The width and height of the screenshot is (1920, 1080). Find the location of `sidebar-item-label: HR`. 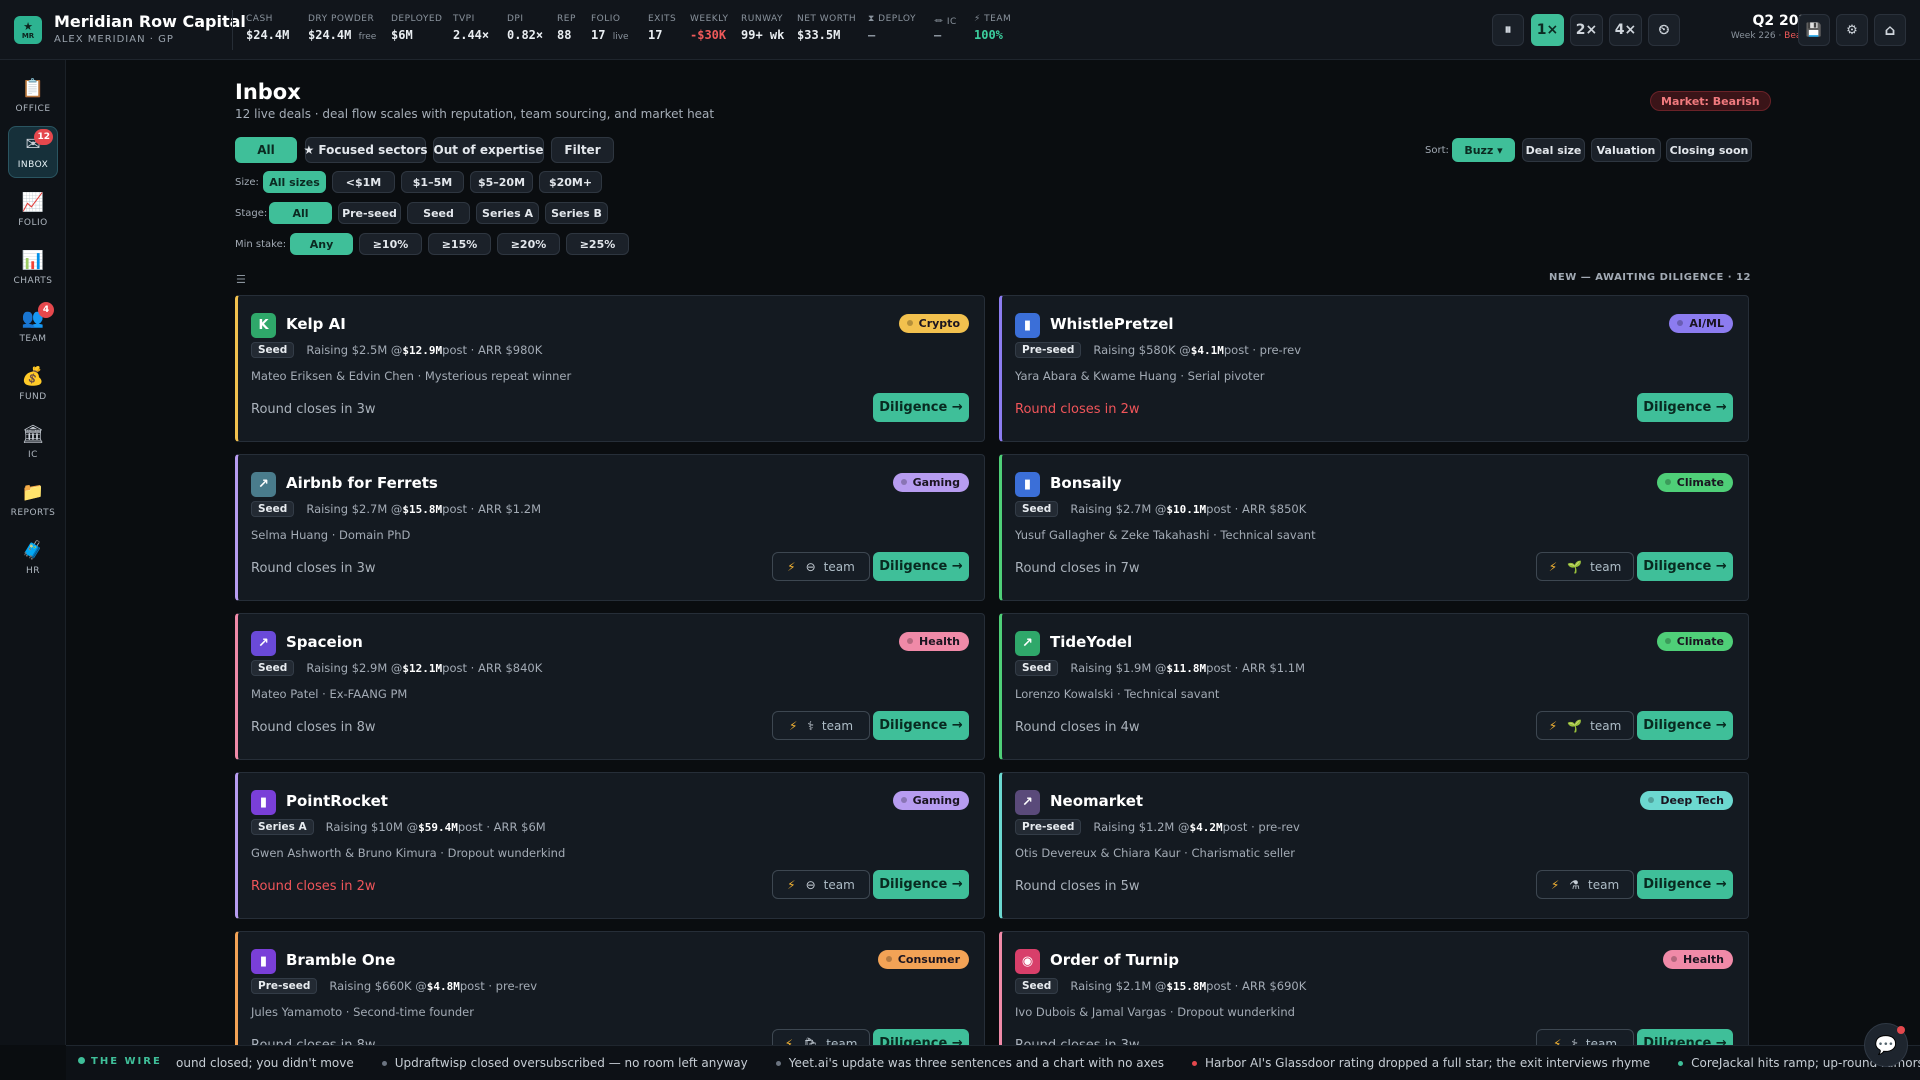

sidebar-item-label: HR is located at coordinates (33, 571).